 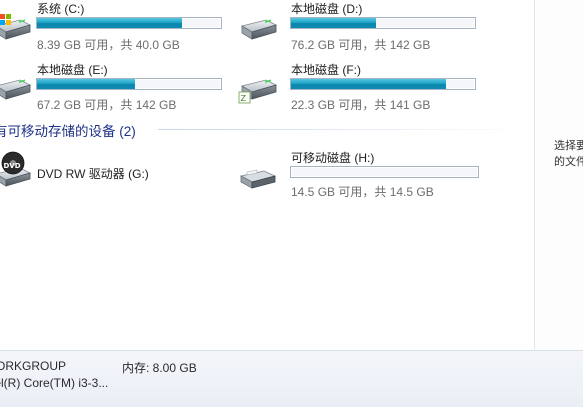 I want to click on svg-text: Z, so click(x=244, y=98).